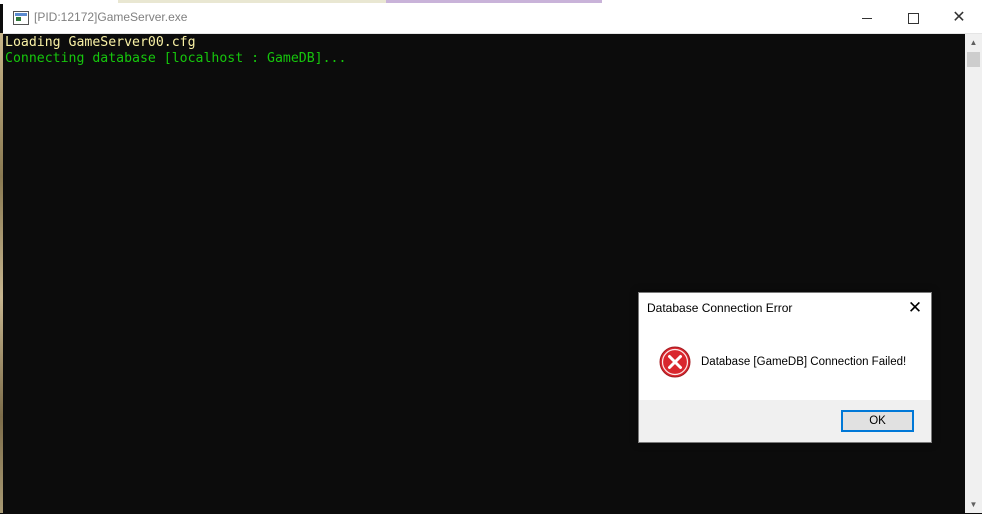 Image resolution: width=982 pixels, height=514 pixels. I want to click on minimize-icon, so click(867, 18).